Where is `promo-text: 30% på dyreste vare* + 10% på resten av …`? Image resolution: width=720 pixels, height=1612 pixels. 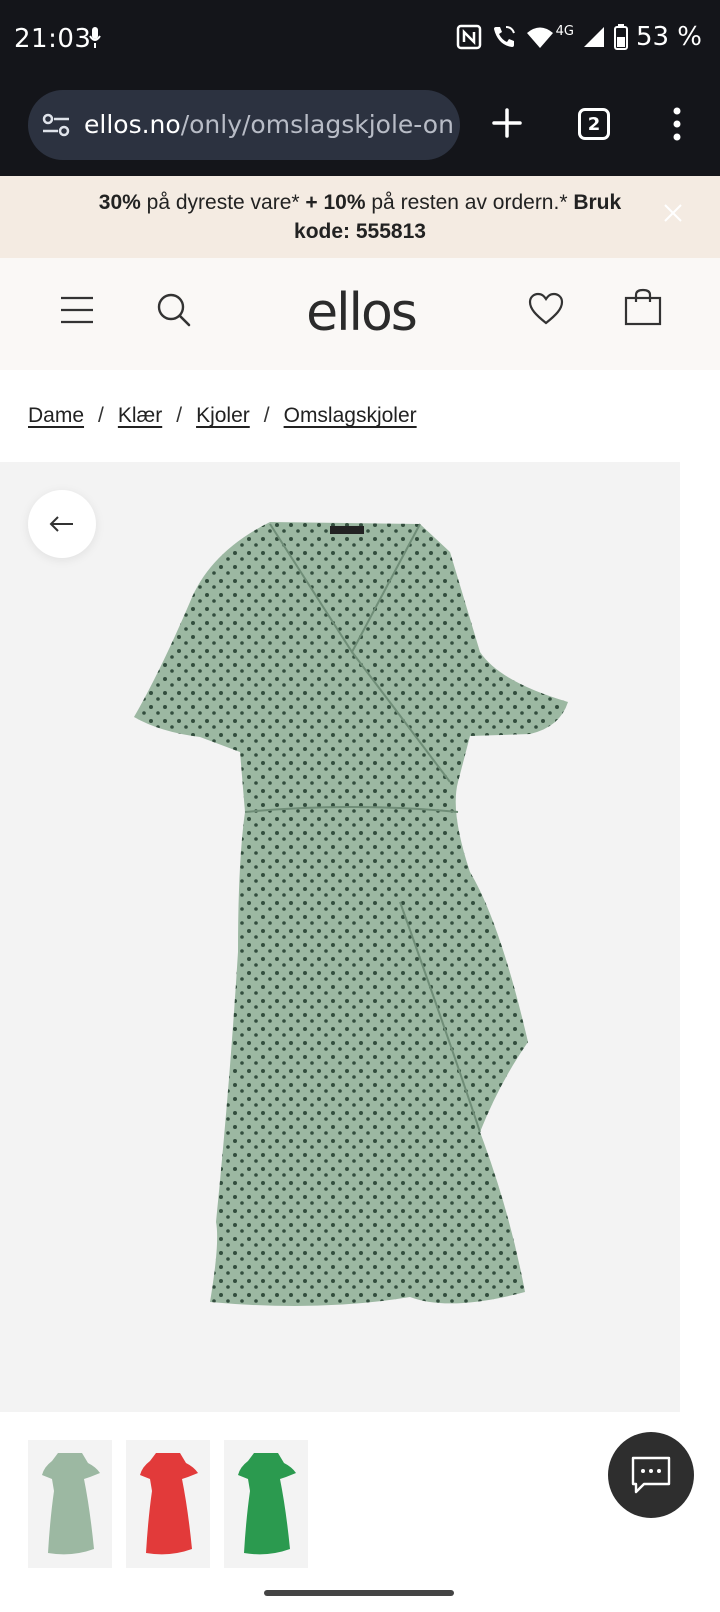 promo-text: 30% på dyreste vare* + 10% på resten av … is located at coordinates (360, 217).